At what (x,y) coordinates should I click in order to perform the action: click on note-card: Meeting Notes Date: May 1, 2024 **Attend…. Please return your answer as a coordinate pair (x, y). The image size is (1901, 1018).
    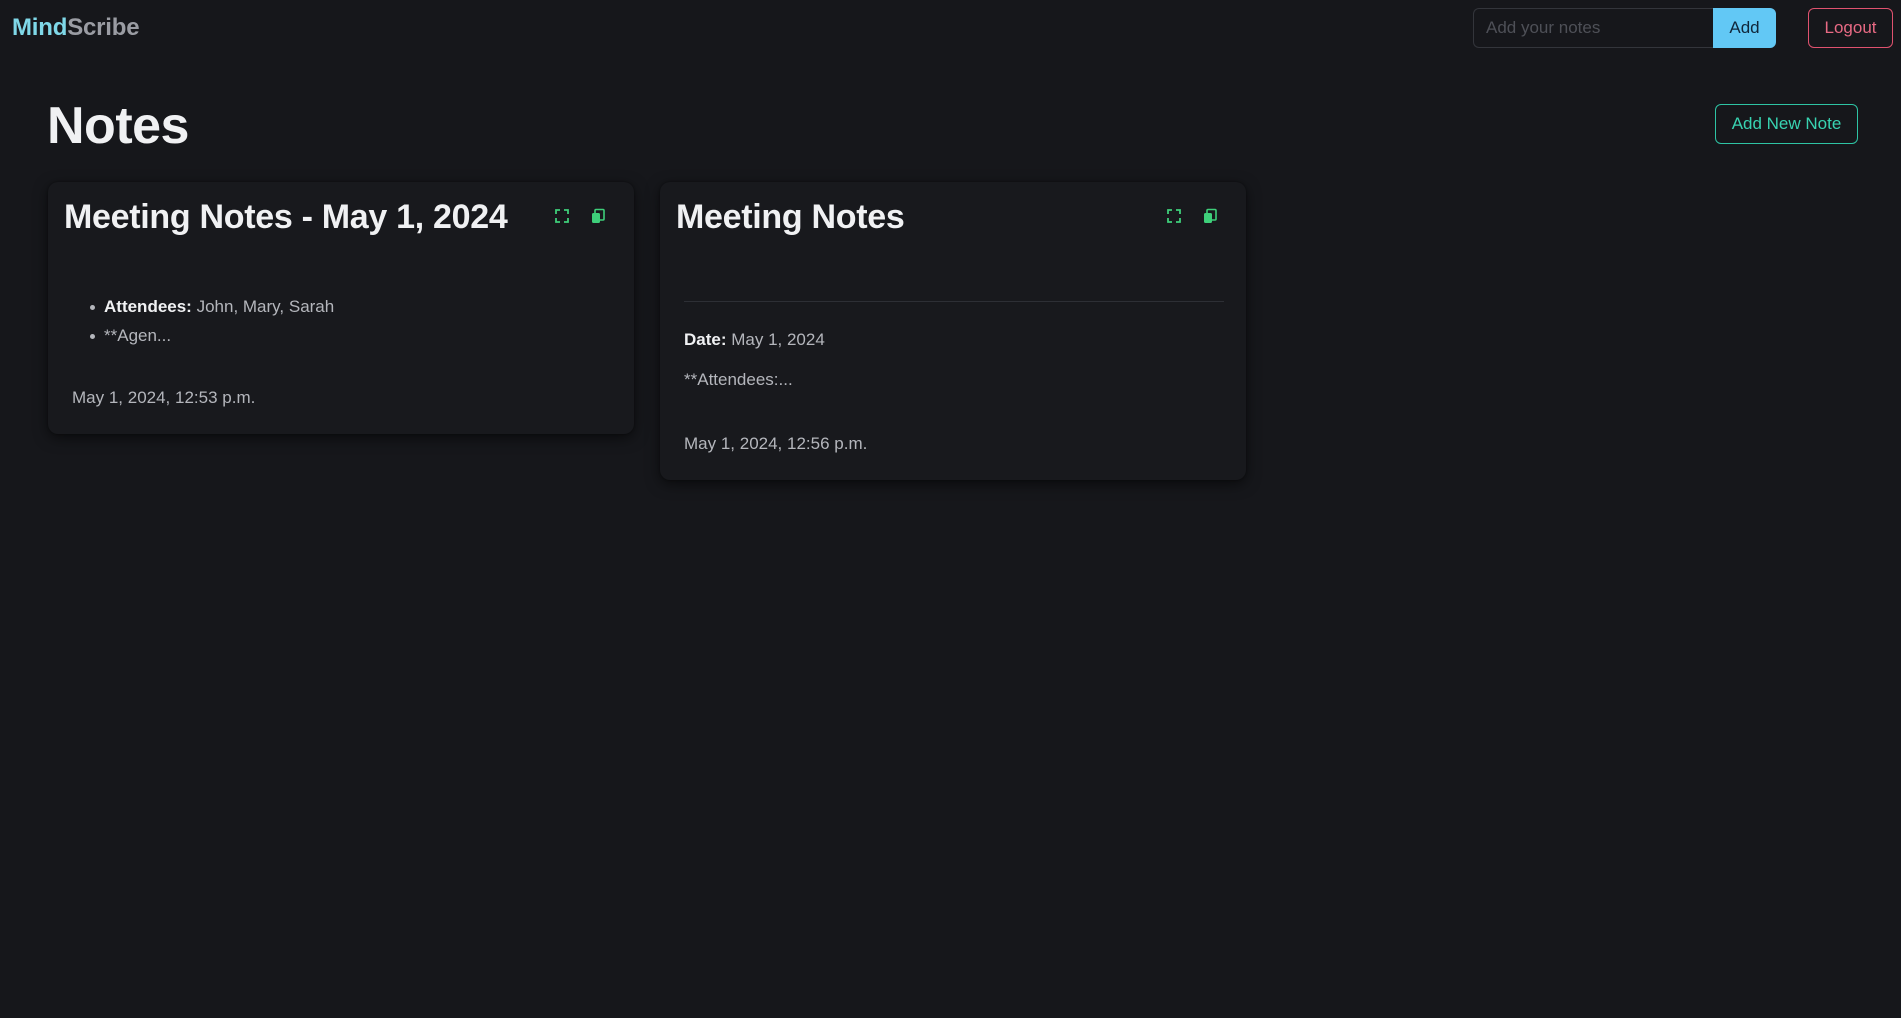
    Looking at the image, I should click on (953, 331).